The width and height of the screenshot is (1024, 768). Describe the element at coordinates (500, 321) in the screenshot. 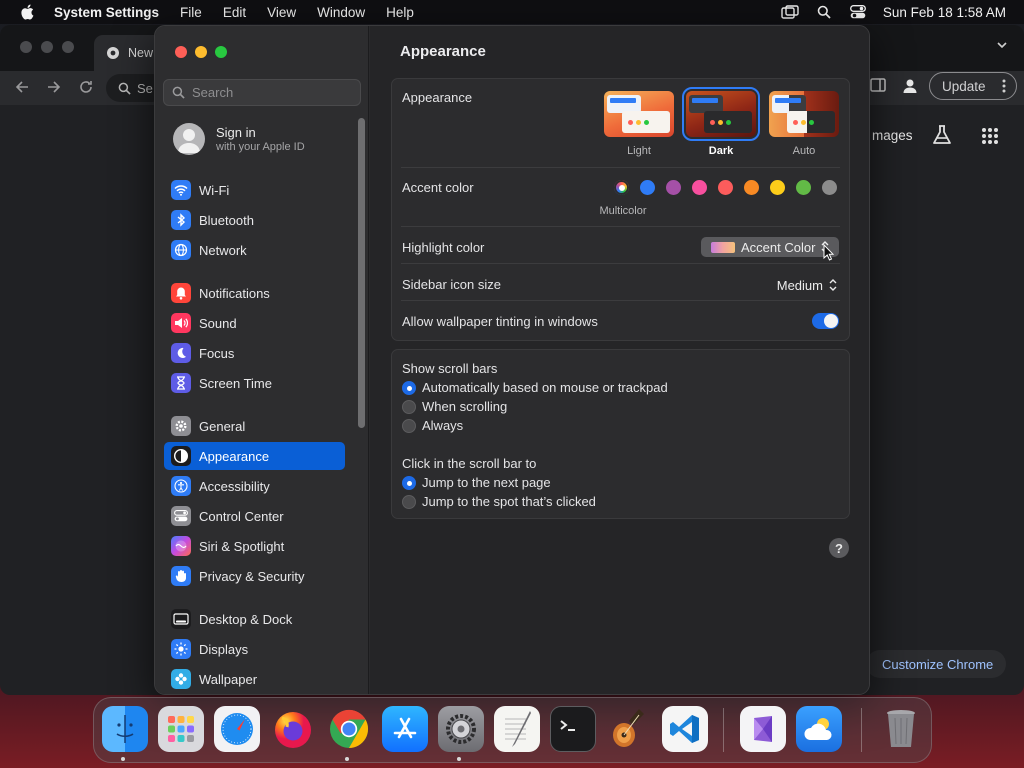

I see `wallpaper-tinting-label: Allow wallpaper tinting in windows` at that location.